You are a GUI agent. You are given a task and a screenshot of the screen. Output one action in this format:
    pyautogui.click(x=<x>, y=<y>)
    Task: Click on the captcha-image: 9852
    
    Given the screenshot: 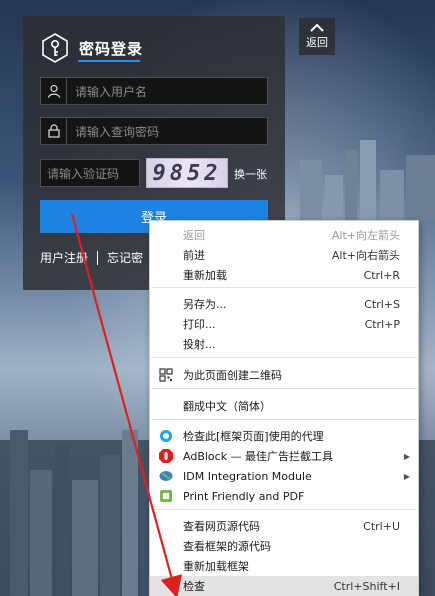 What is the action you would take?
    pyautogui.click(x=187, y=173)
    